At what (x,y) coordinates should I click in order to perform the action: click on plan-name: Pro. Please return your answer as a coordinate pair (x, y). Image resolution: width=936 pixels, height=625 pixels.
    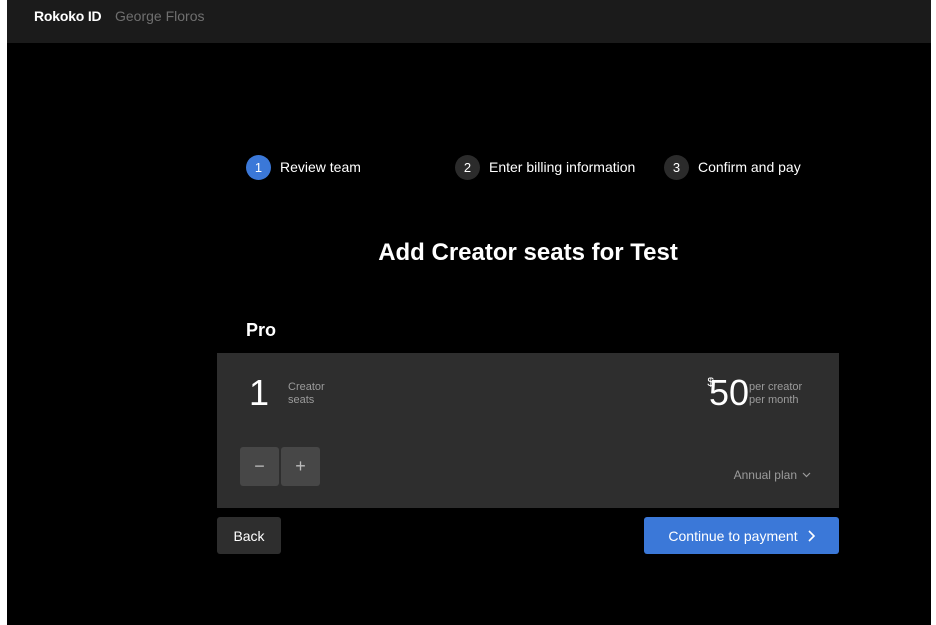
    Looking at the image, I should click on (261, 330).